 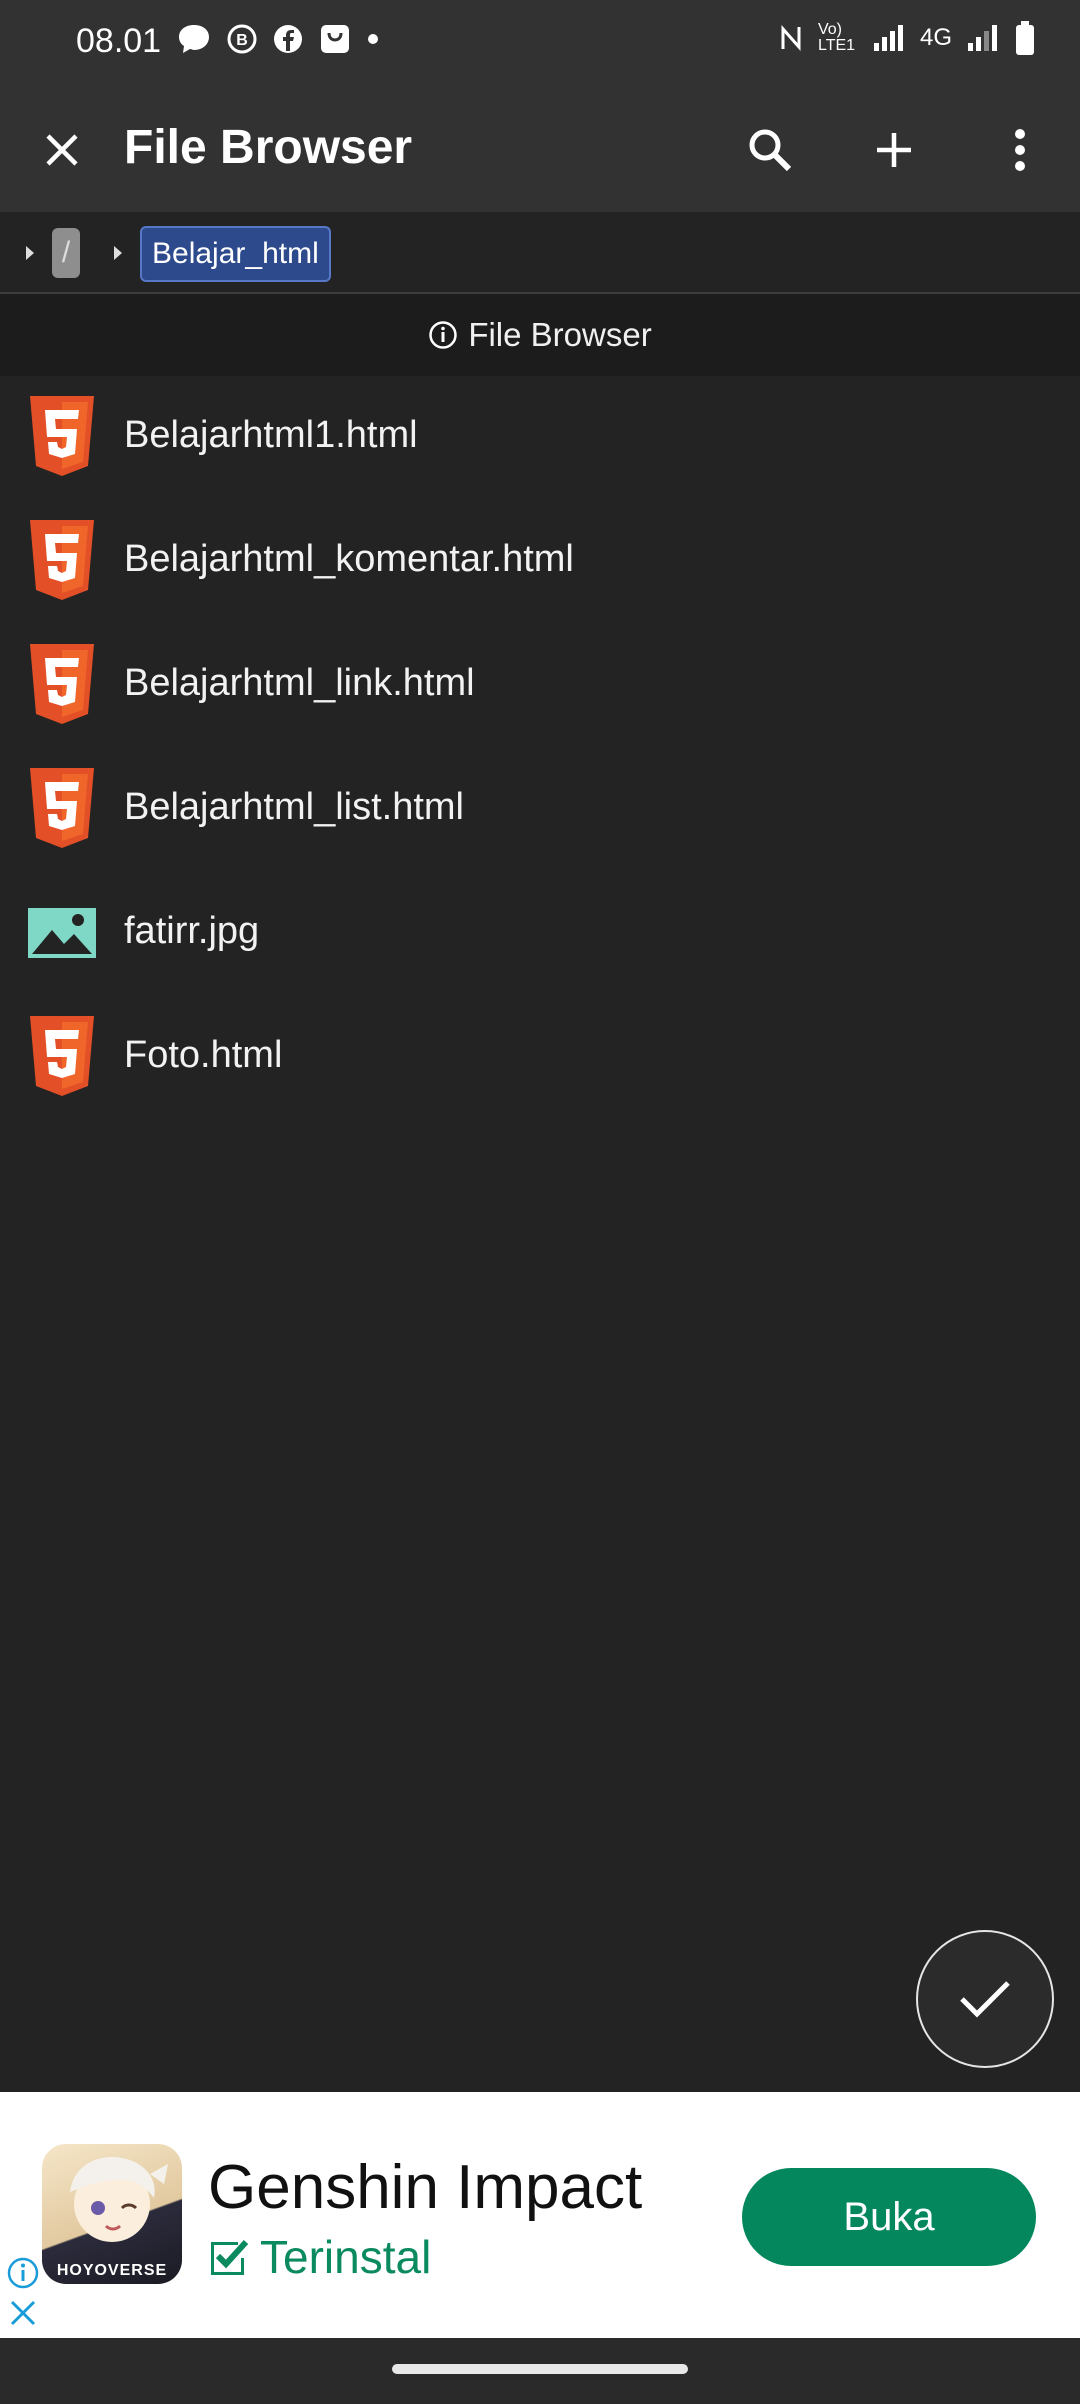 What do you see at coordinates (271, 435) in the screenshot?
I see `file-name: Belajarhtml1.html` at bounding box center [271, 435].